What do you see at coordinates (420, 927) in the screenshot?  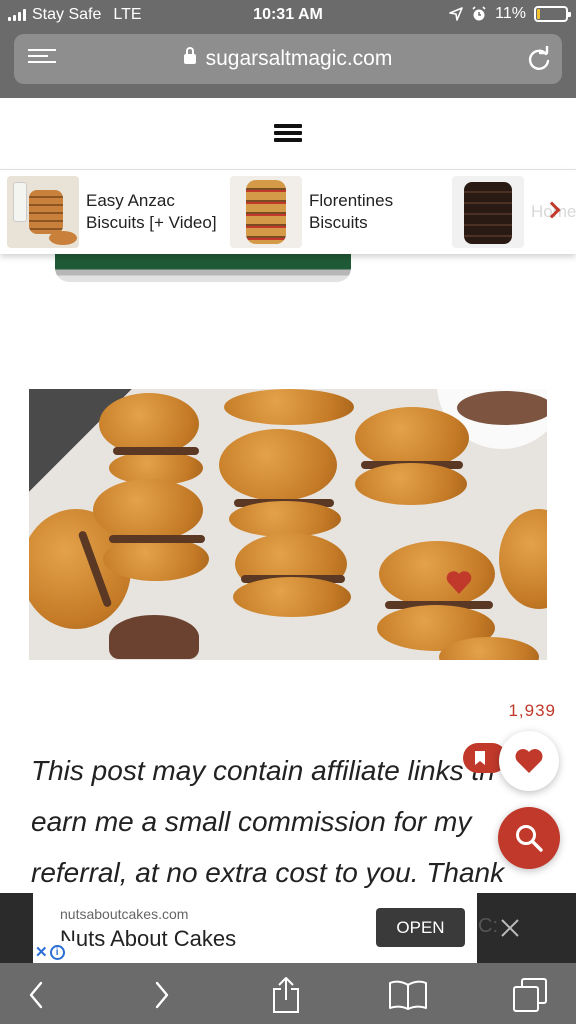 I see `ad-open-button: OPEN` at bounding box center [420, 927].